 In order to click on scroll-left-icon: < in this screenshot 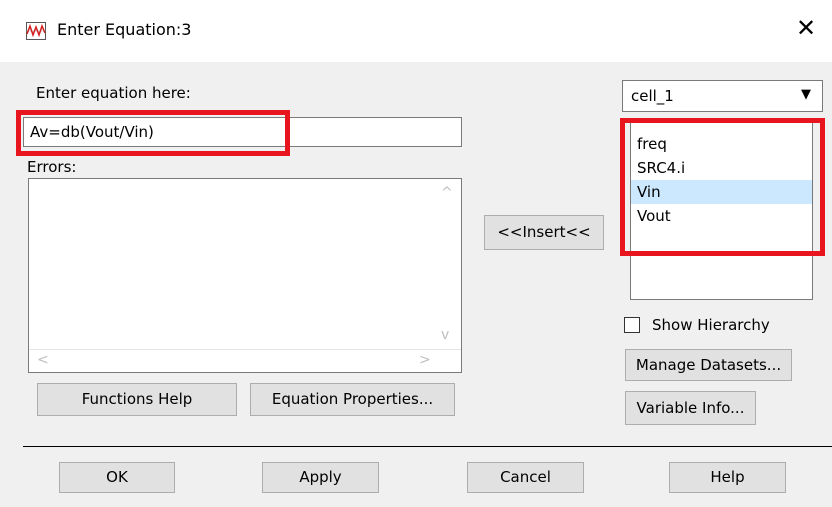, I will do `click(43, 360)`.